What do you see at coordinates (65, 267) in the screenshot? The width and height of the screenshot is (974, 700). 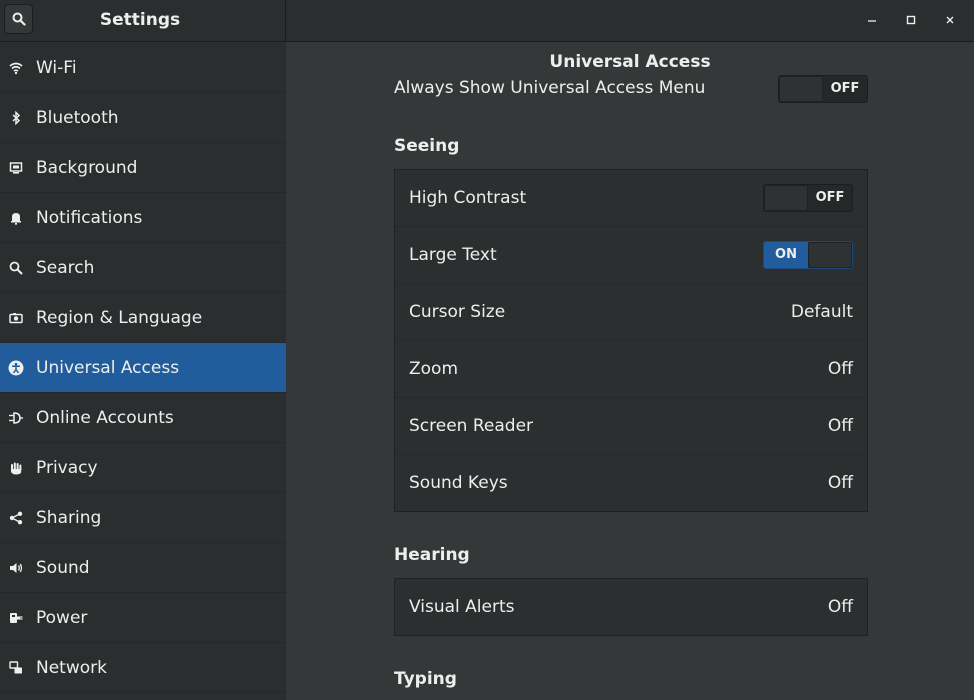 I see `sidebar-item-label: Search` at bounding box center [65, 267].